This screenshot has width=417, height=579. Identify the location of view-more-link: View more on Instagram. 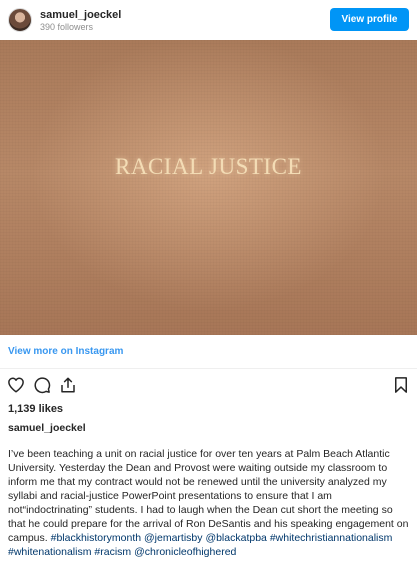
(65, 351).